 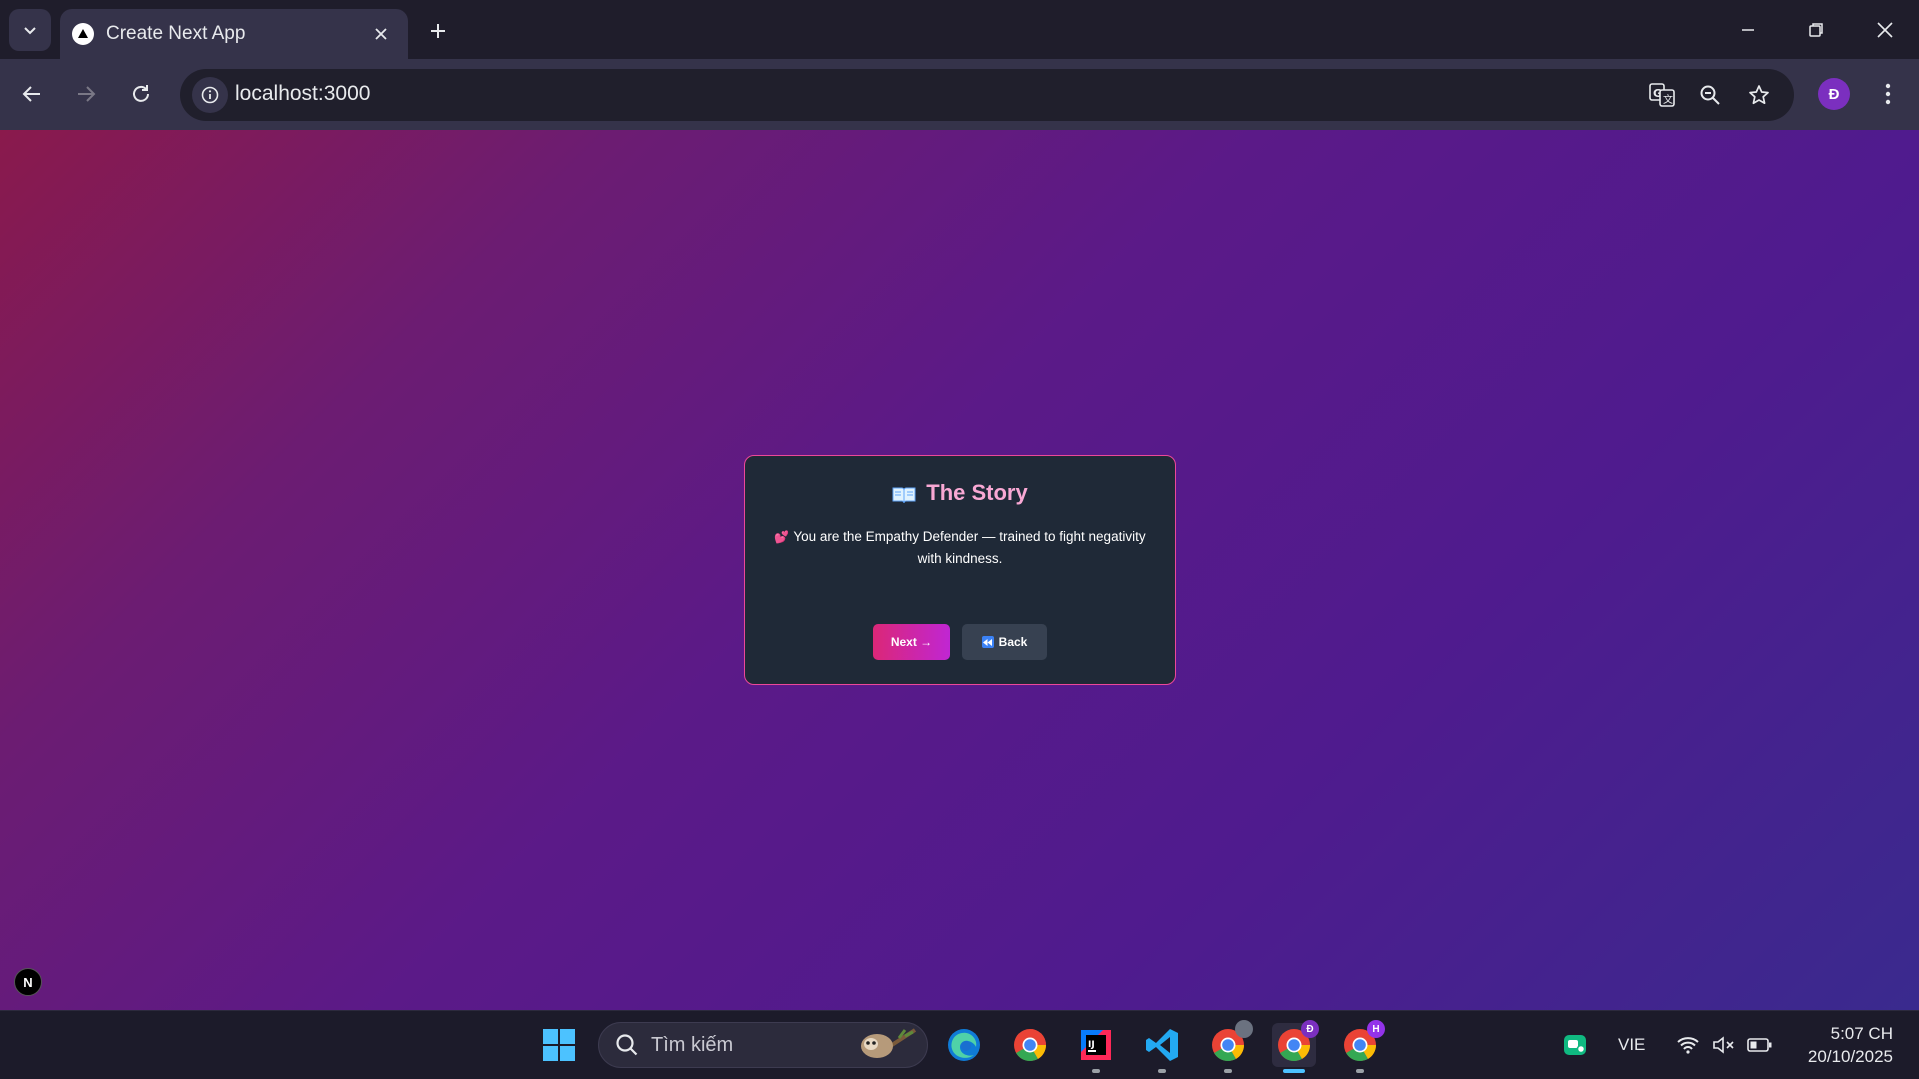 I want to click on profile-avatar: Đ, so click(x=1834, y=94).